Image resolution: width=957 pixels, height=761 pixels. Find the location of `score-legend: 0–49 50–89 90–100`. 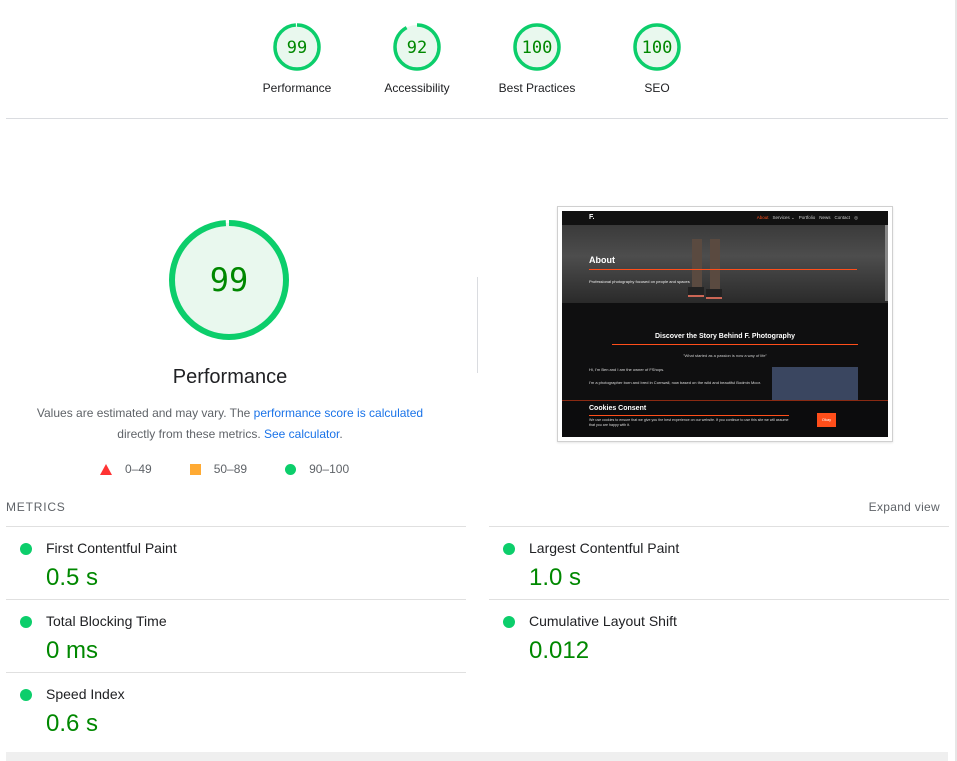

score-legend: 0–49 50–89 90–100 is located at coordinates (243, 469).